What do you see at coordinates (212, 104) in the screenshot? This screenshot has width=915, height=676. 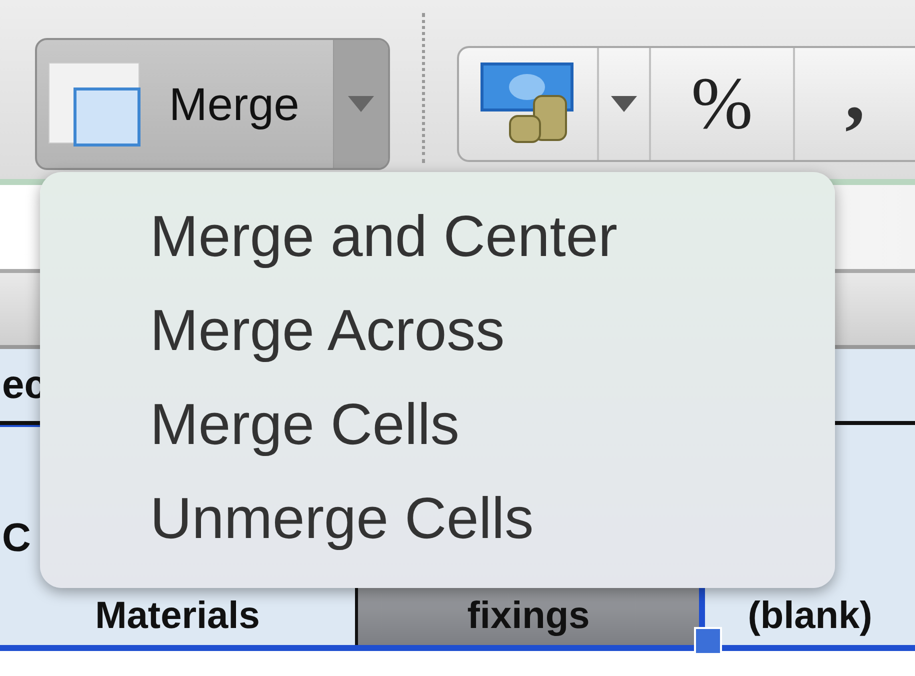 I see `merge-button: Merge` at bounding box center [212, 104].